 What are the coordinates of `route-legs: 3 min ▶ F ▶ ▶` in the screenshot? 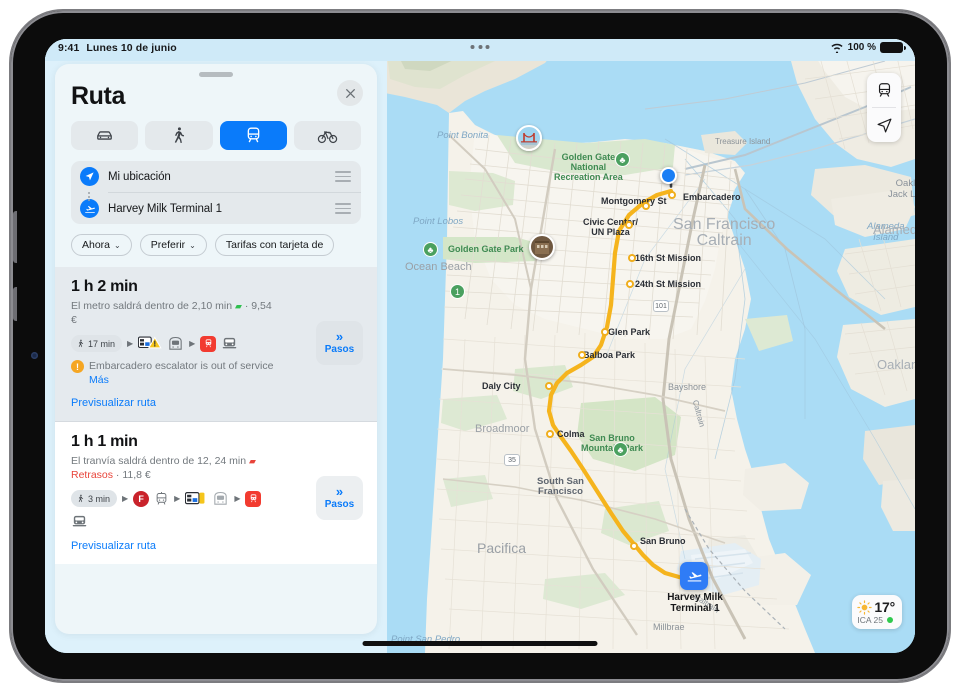 It's located at (176, 510).